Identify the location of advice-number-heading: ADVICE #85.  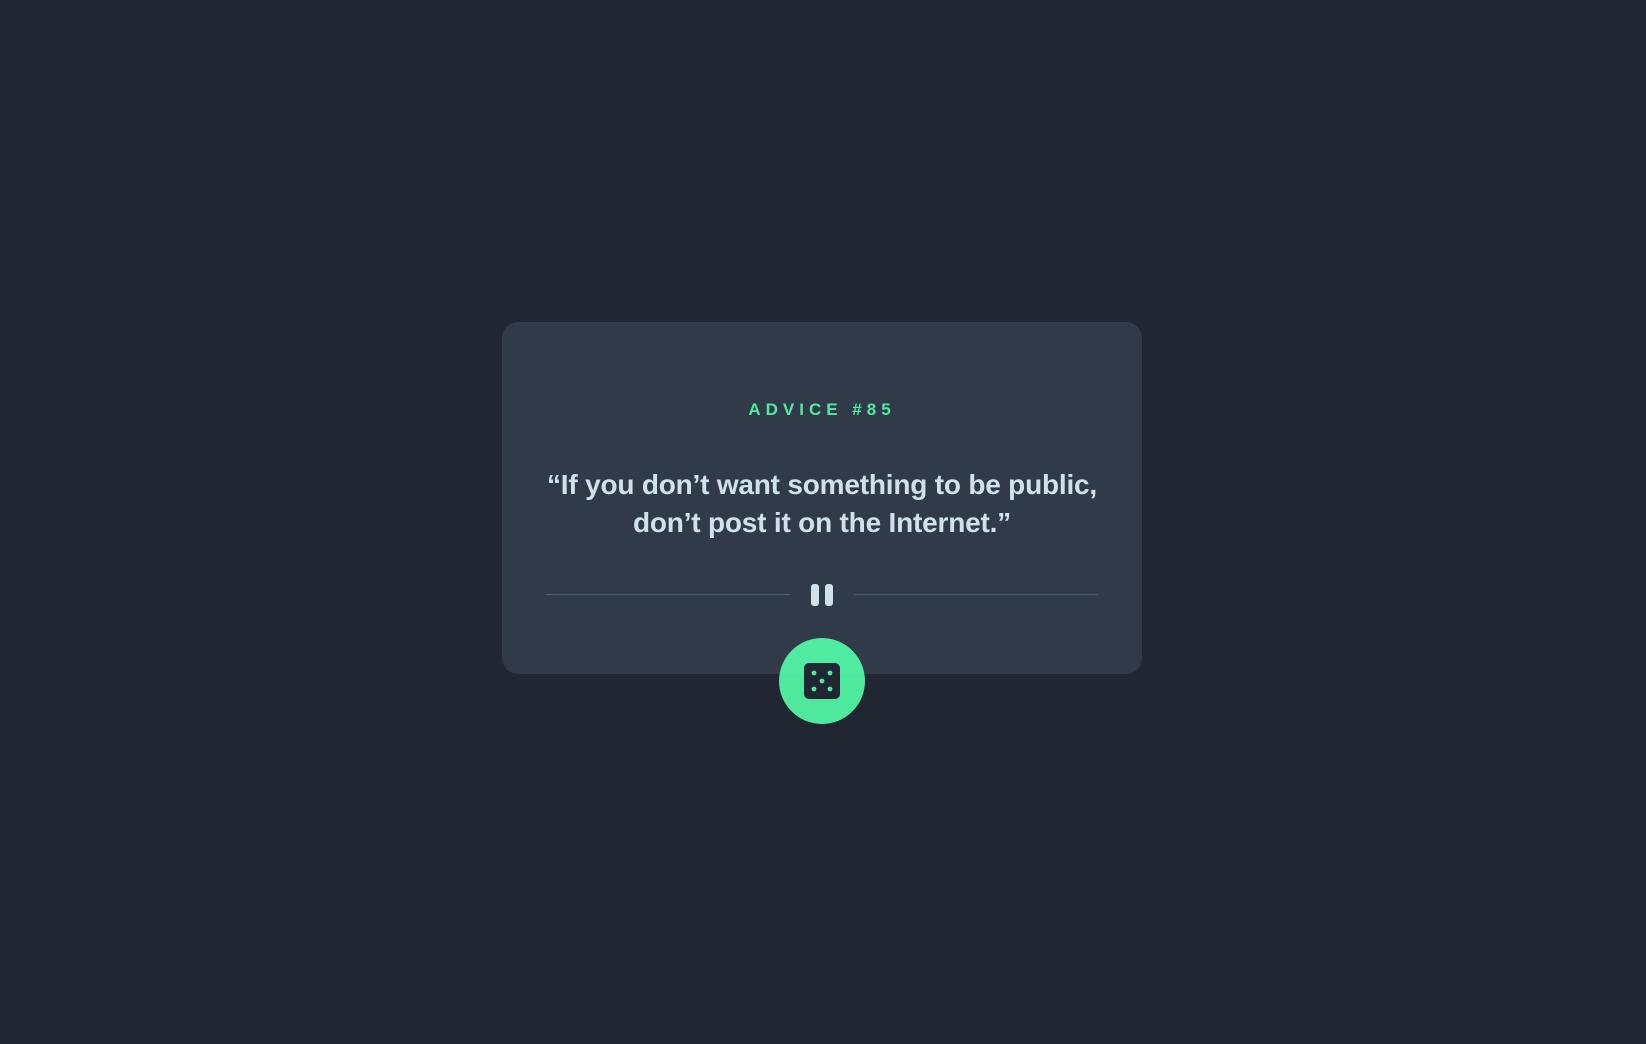
(822, 409).